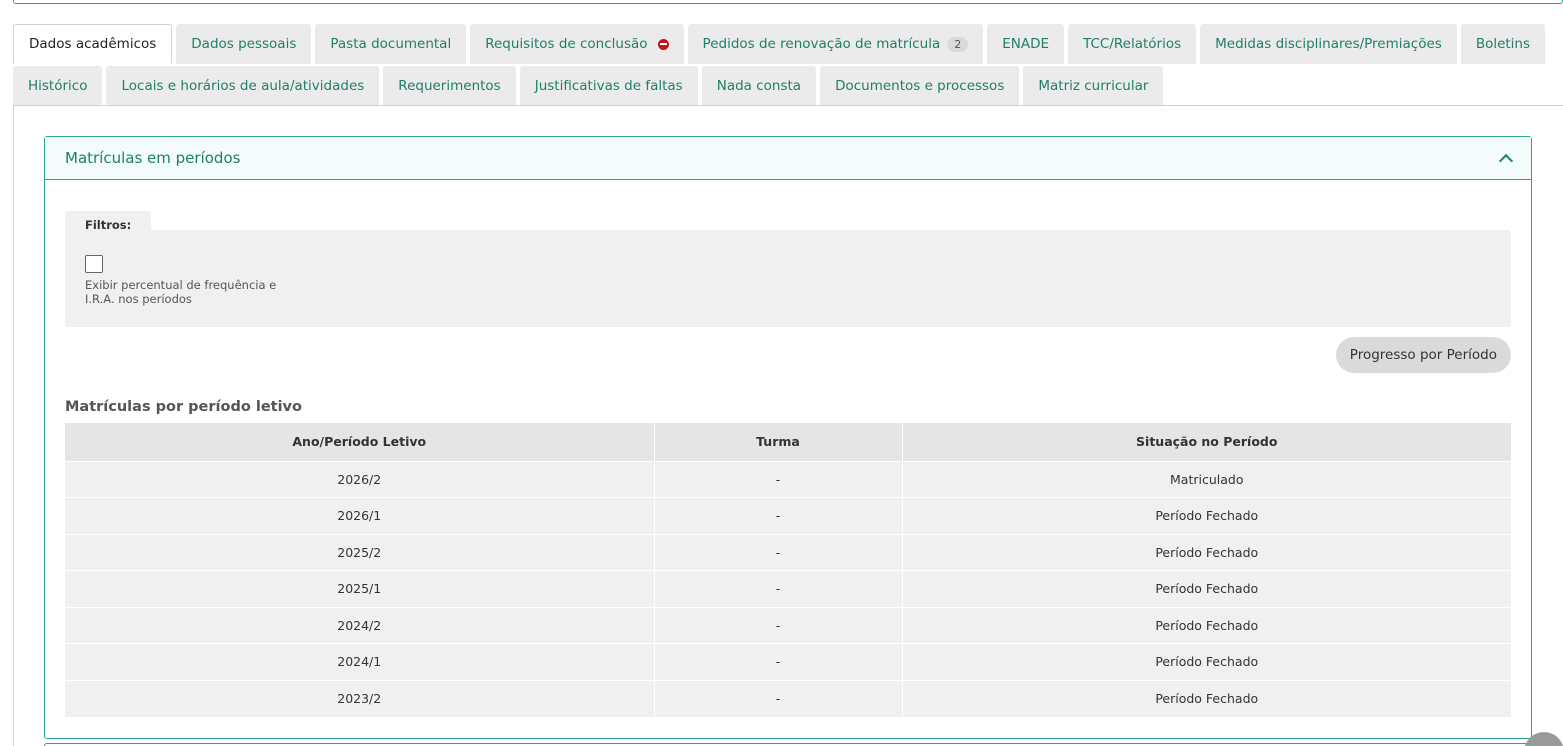 The image size is (1563, 746). What do you see at coordinates (153, 158) in the screenshot?
I see `panel-title: Matrículas em períodos` at bounding box center [153, 158].